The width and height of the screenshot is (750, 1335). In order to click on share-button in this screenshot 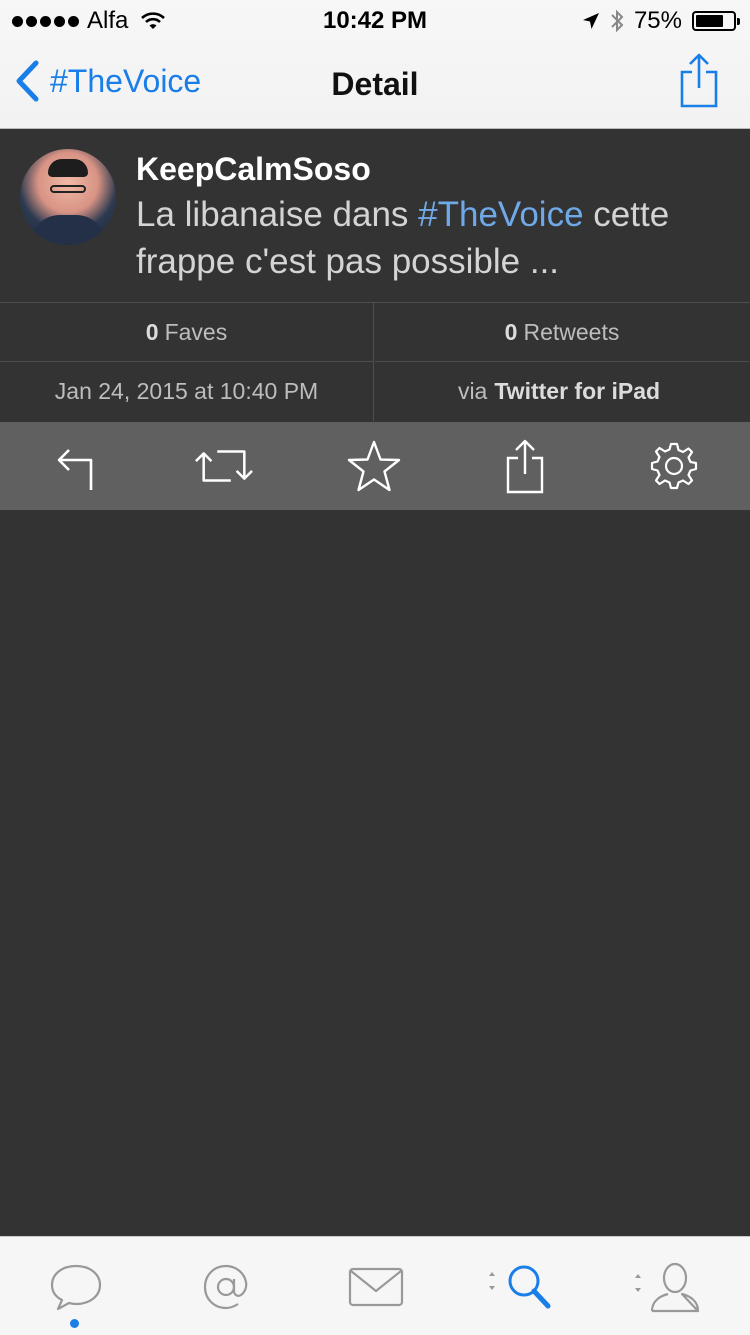, I will do `click(699, 82)`.